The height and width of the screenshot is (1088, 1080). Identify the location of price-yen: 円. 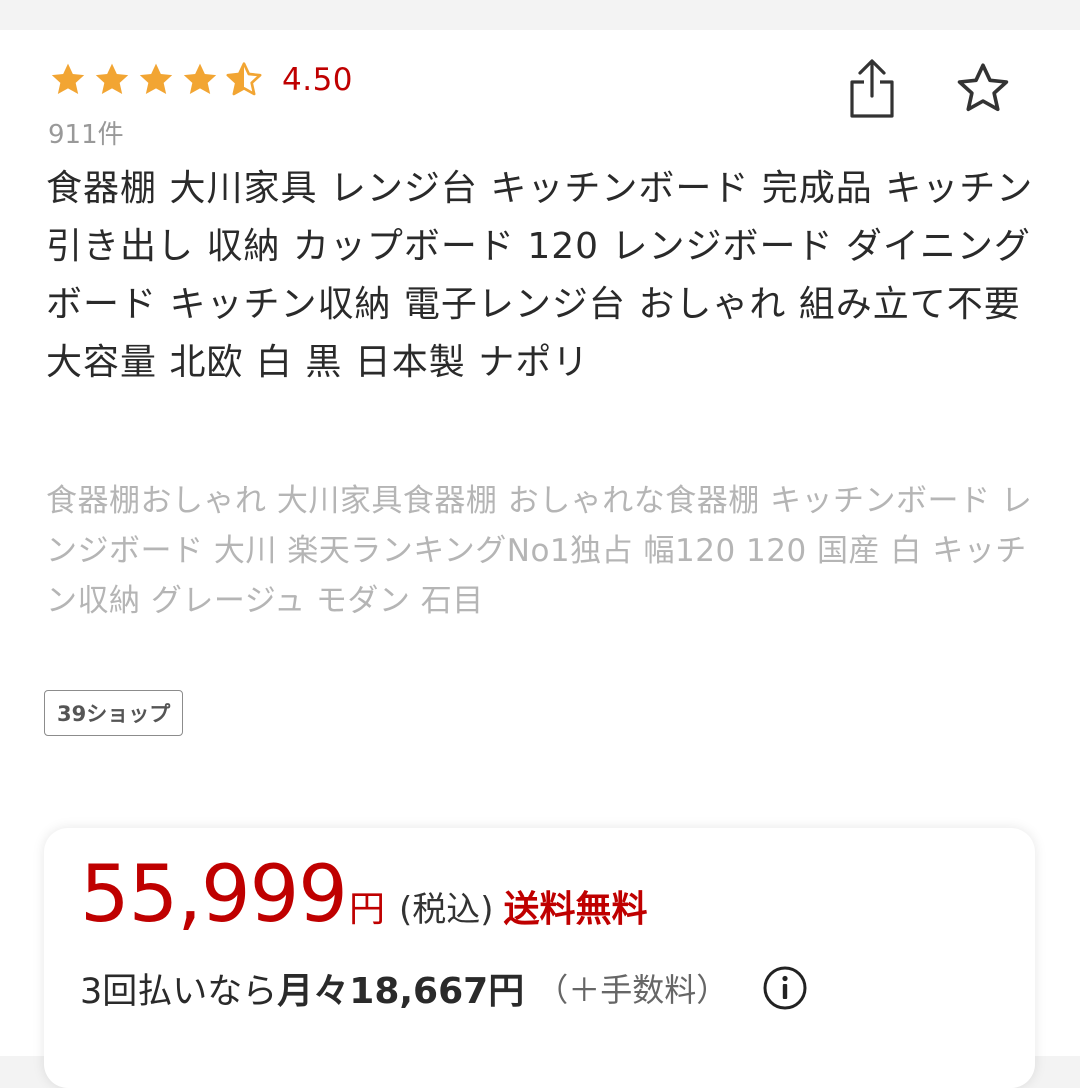
(366, 909).